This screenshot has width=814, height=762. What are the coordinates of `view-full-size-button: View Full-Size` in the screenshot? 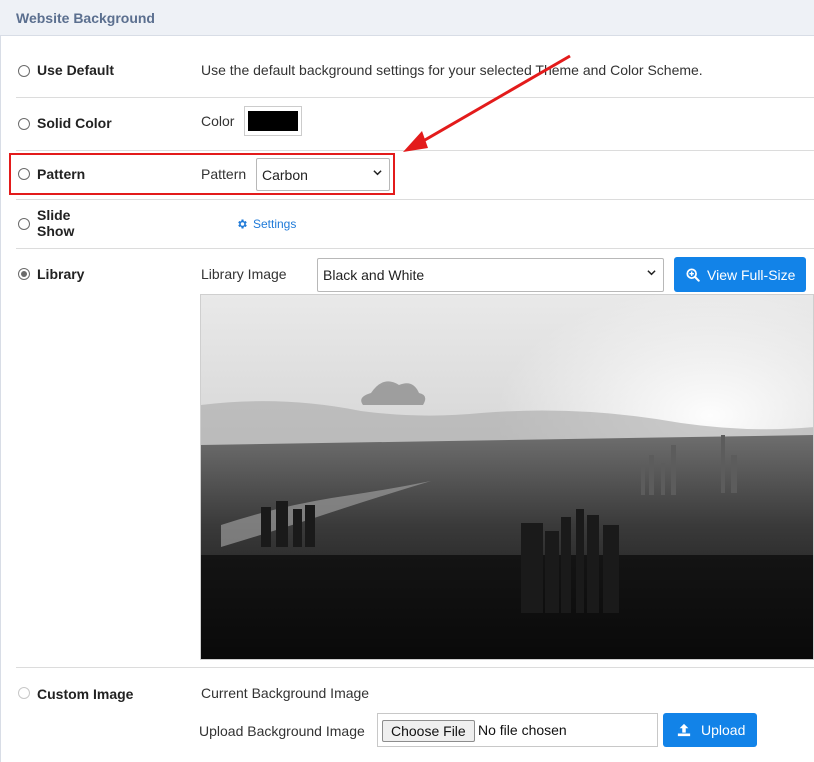 It's located at (740, 274).